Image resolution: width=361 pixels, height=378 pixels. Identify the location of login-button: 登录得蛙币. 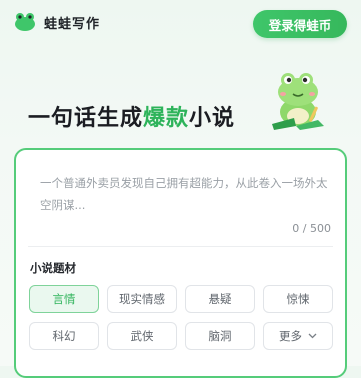
(300, 24).